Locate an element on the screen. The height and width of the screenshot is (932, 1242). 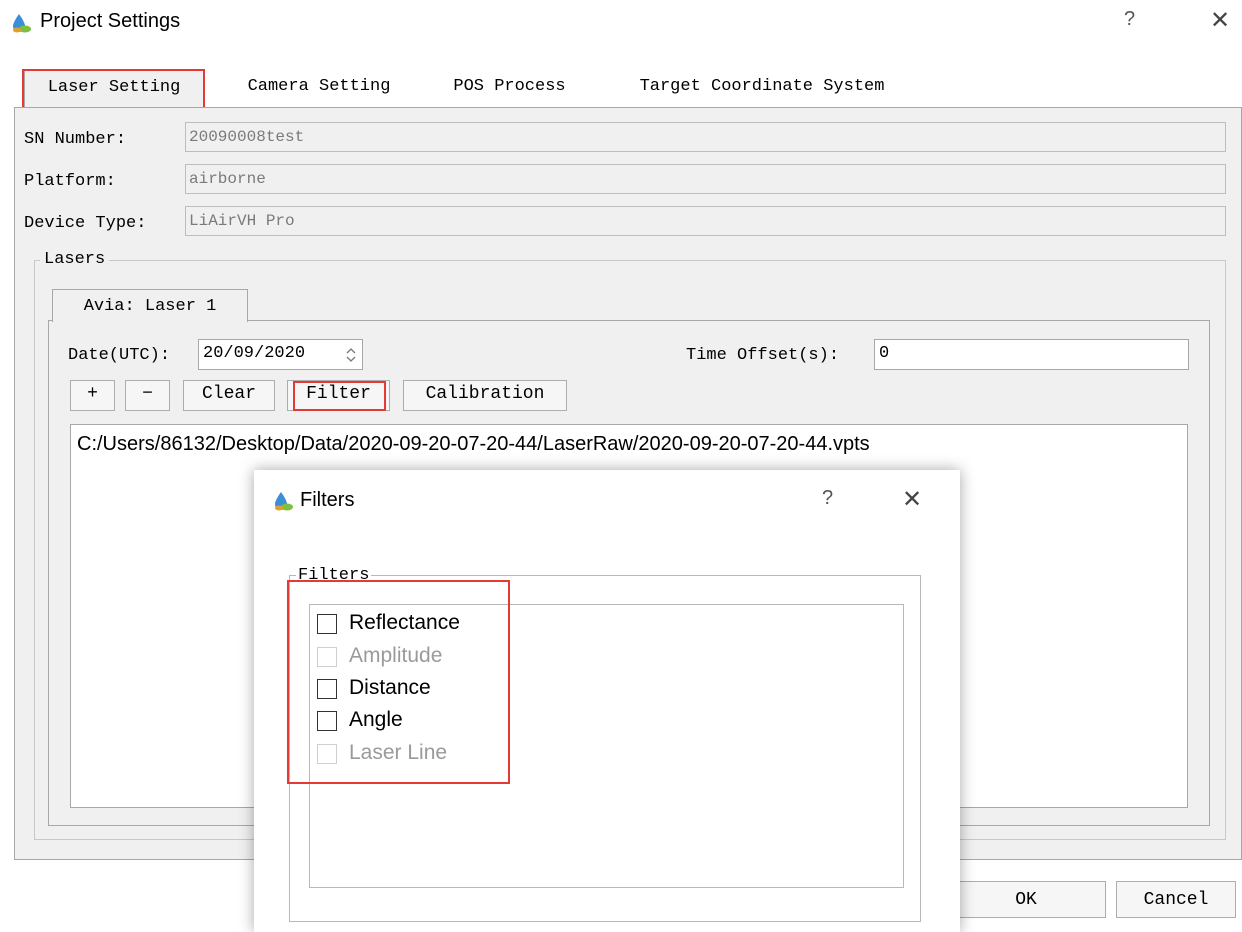
dialog-app-icon is located at coordinates (284, 501).